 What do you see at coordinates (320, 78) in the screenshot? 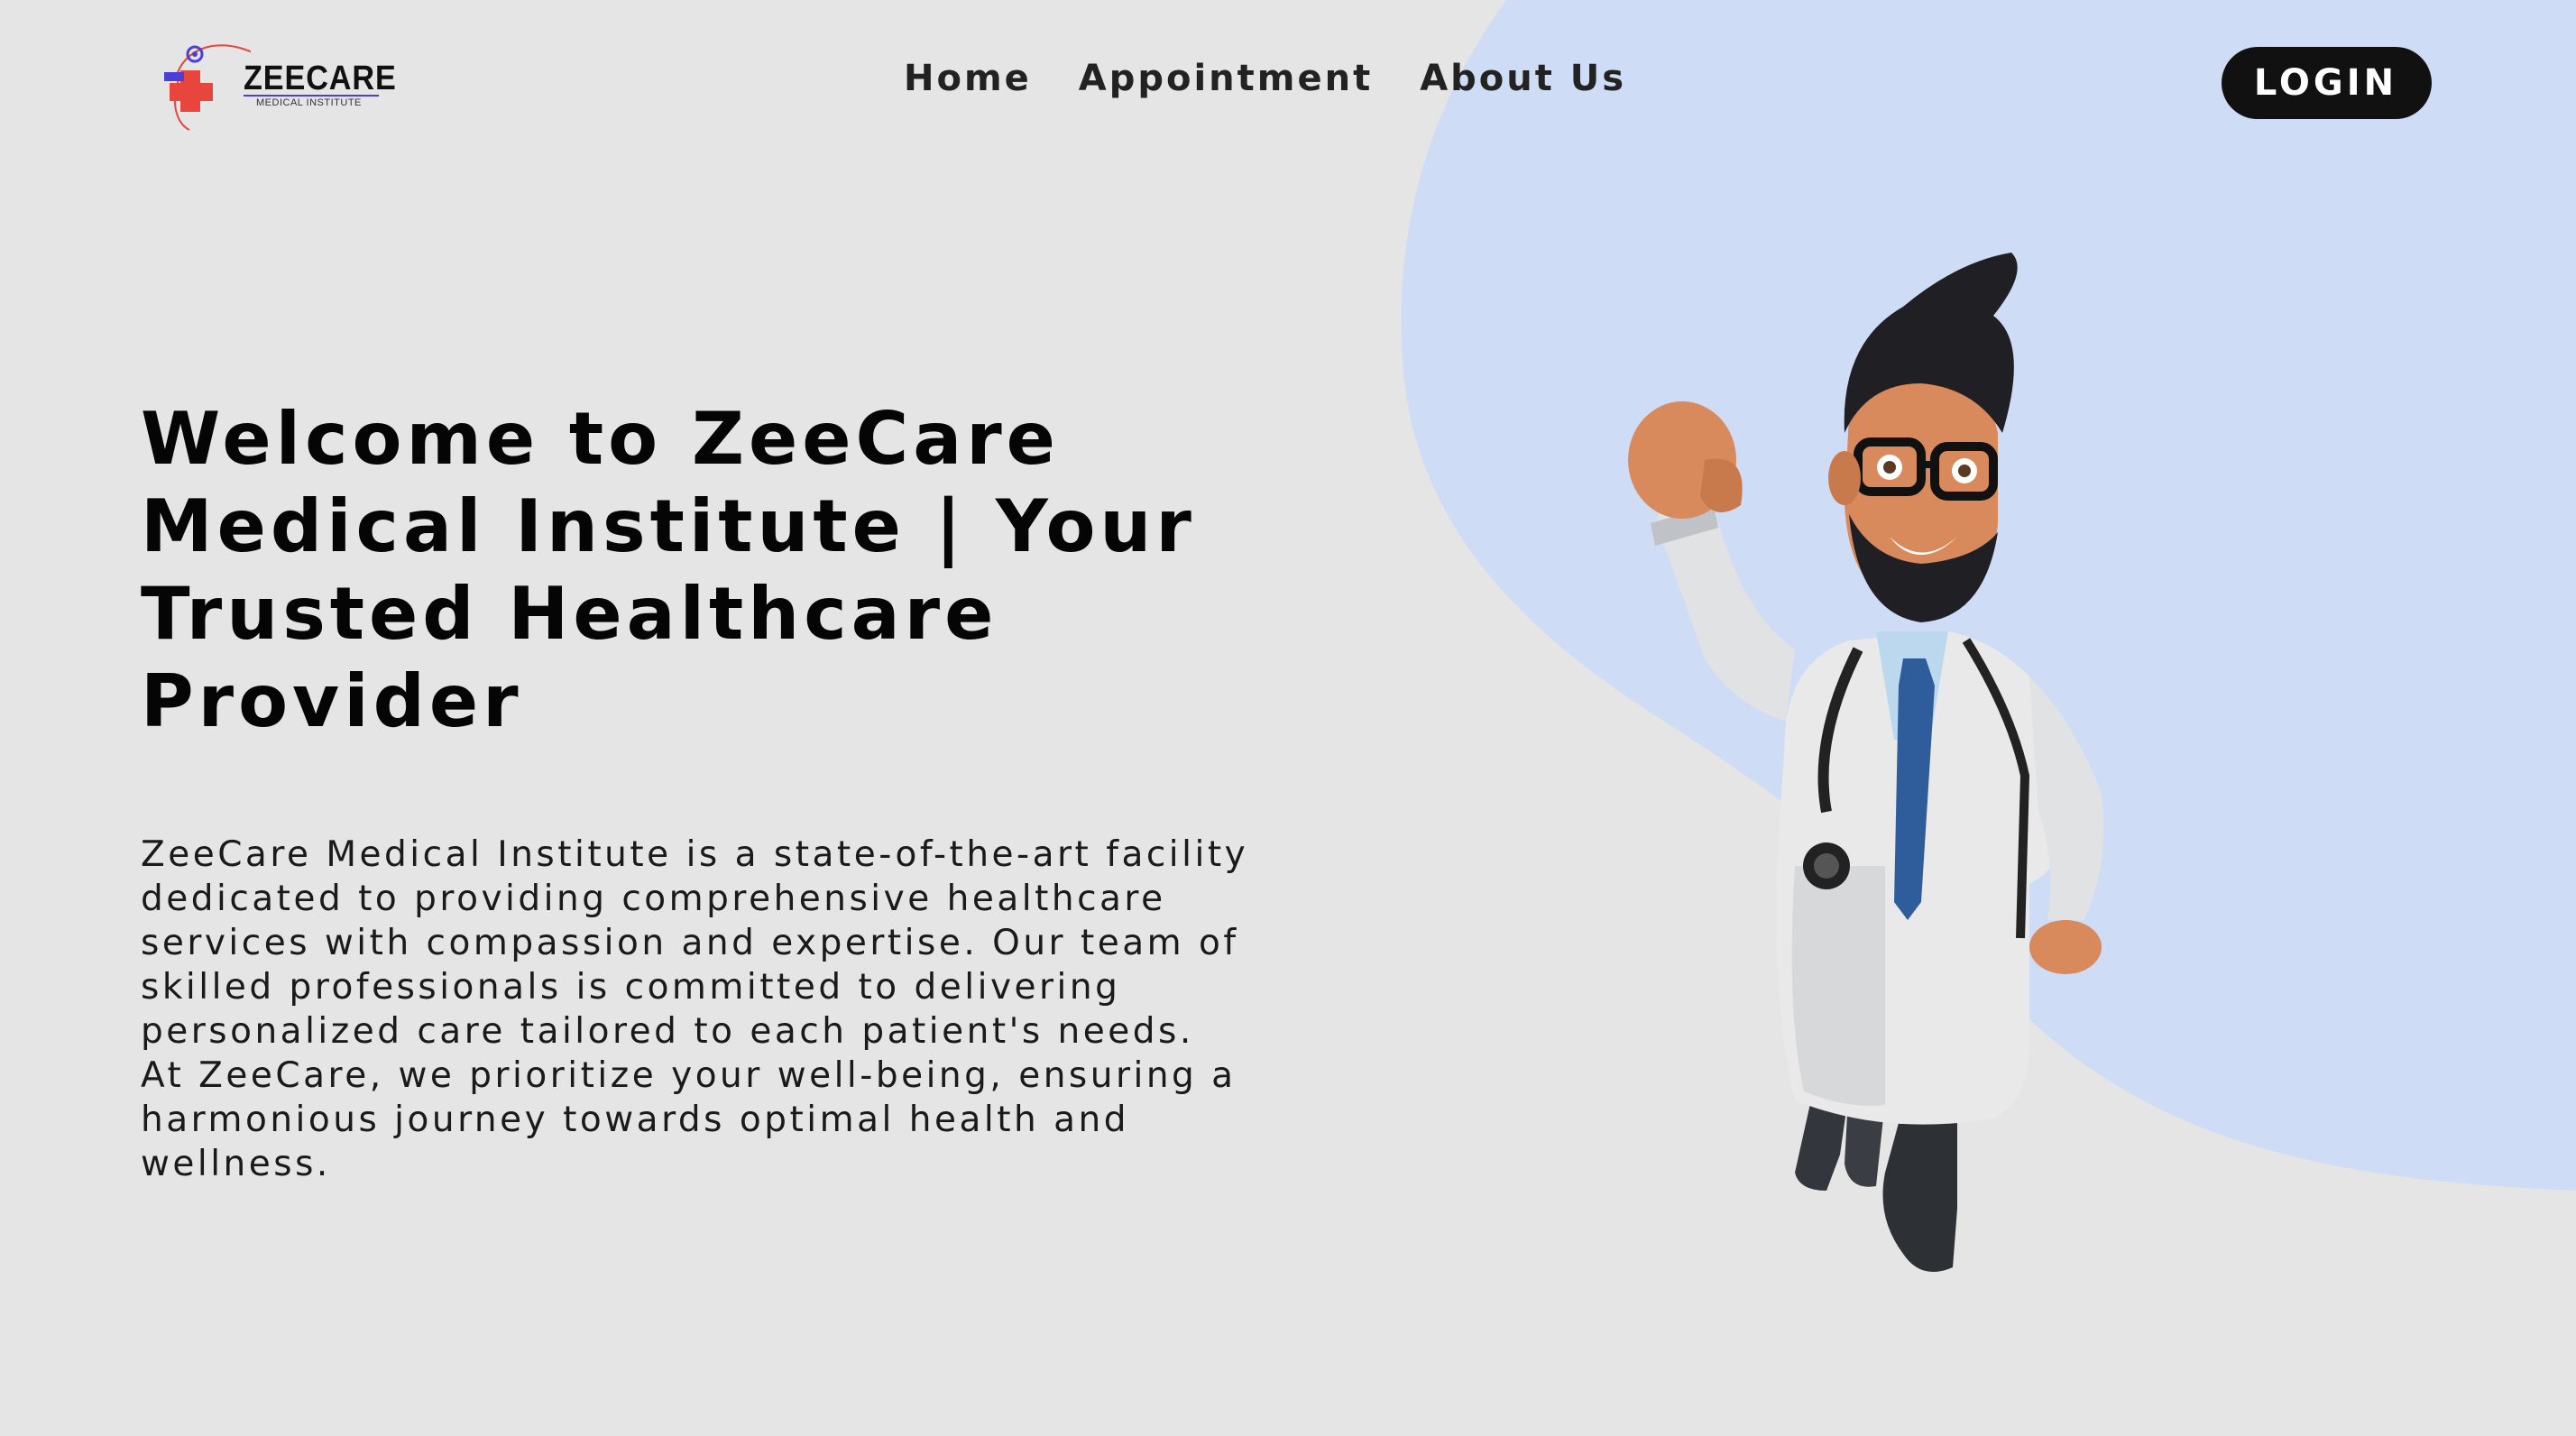
I see `brand-name: ZEECARE` at bounding box center [320, 78].